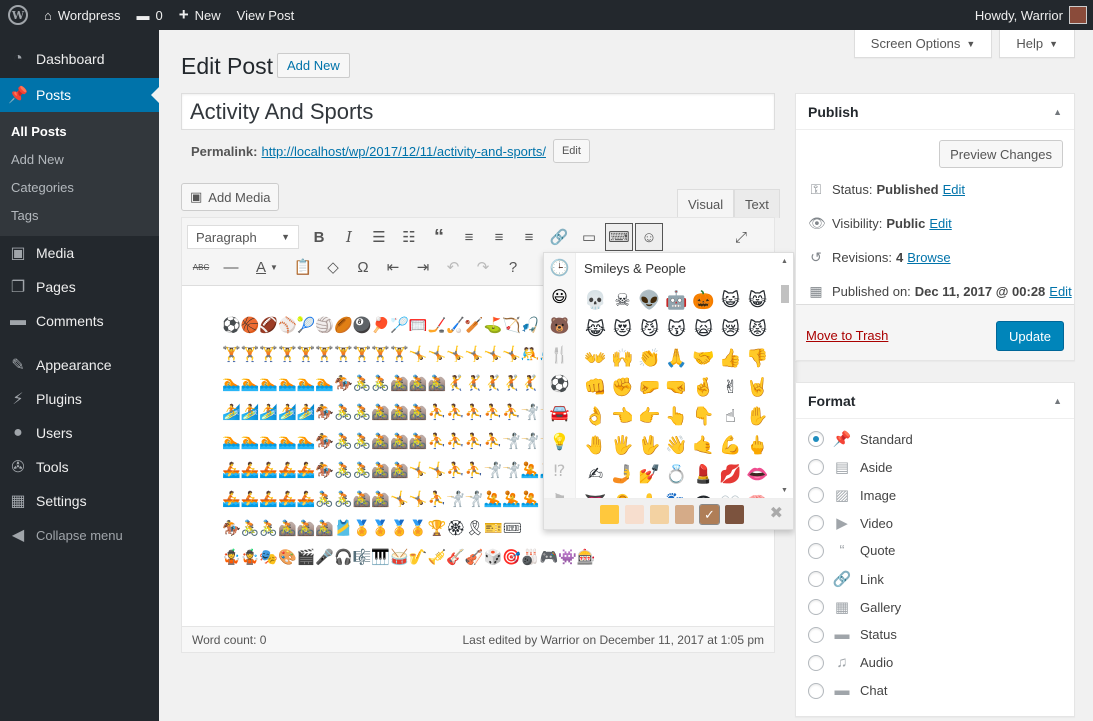 This screenshot has width=1093, height=721. What do you see at coordinates (469, 237) in the screenshot?
I see `align-left-button: ≡` at bounding box center [469, 237].